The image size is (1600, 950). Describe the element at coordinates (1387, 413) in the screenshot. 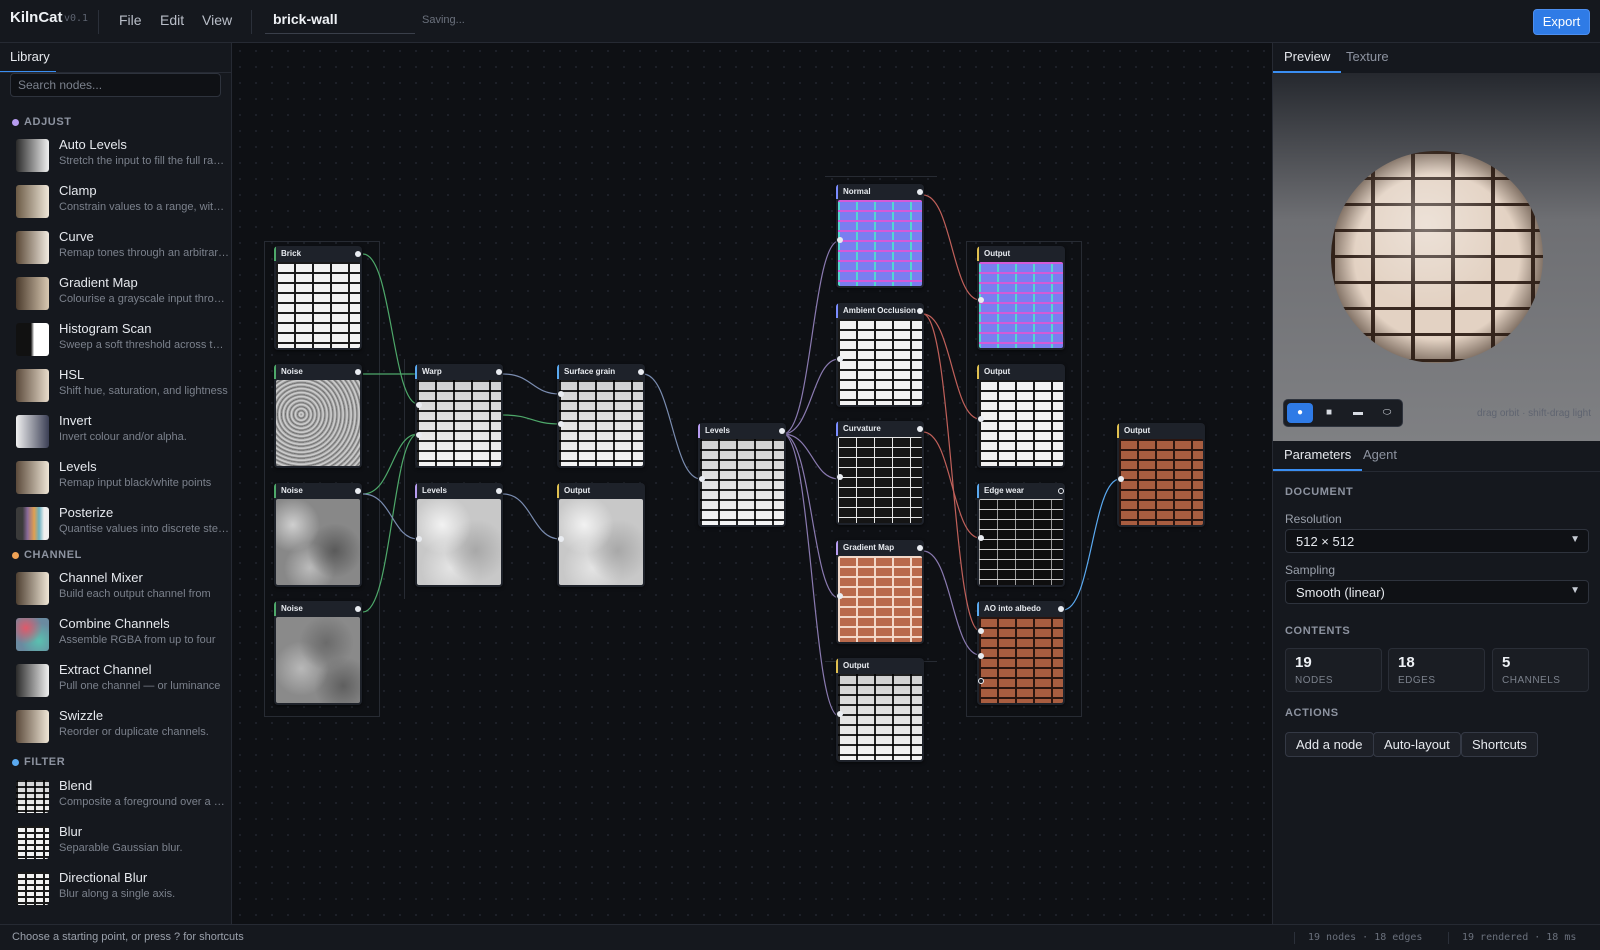

I see `cylinder-icon: ⬭` at that location.